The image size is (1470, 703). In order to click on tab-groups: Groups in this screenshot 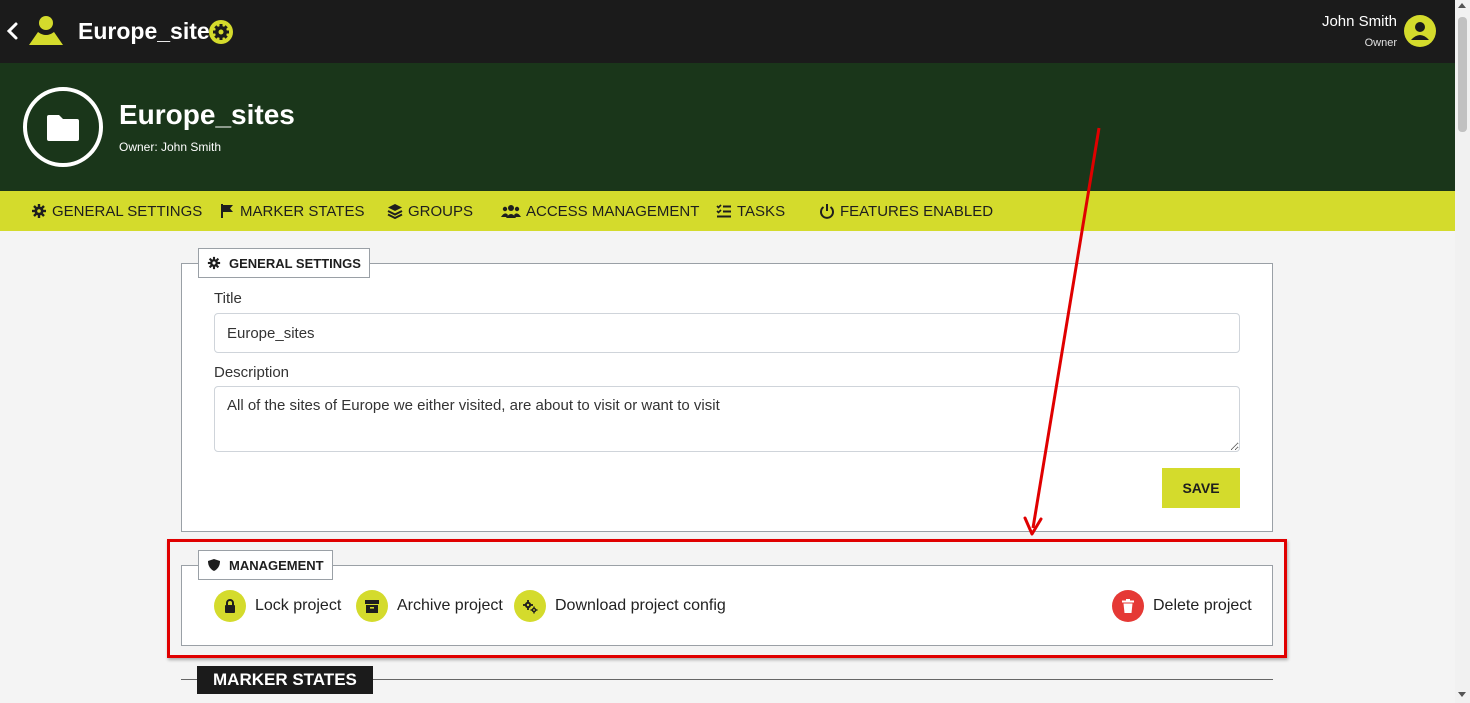, I will do `click(430, 211)`.